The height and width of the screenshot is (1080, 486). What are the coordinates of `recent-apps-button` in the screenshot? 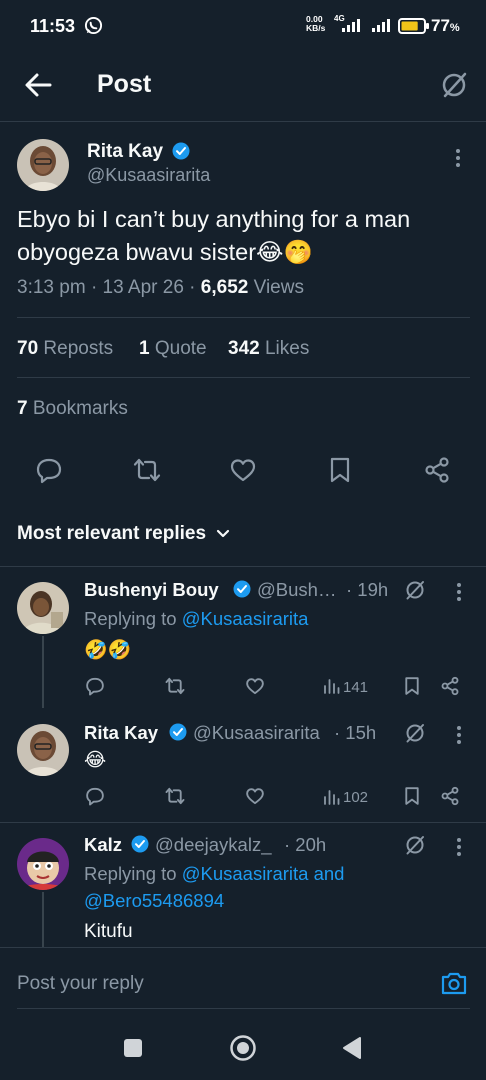 It's located at (133, 1048).